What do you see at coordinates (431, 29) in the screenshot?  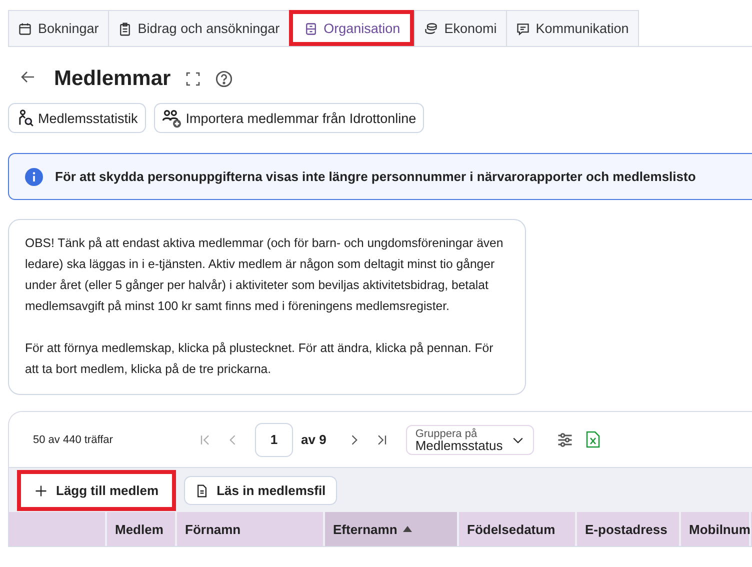 I see `coins-icon` at bounding box center [431, 29].